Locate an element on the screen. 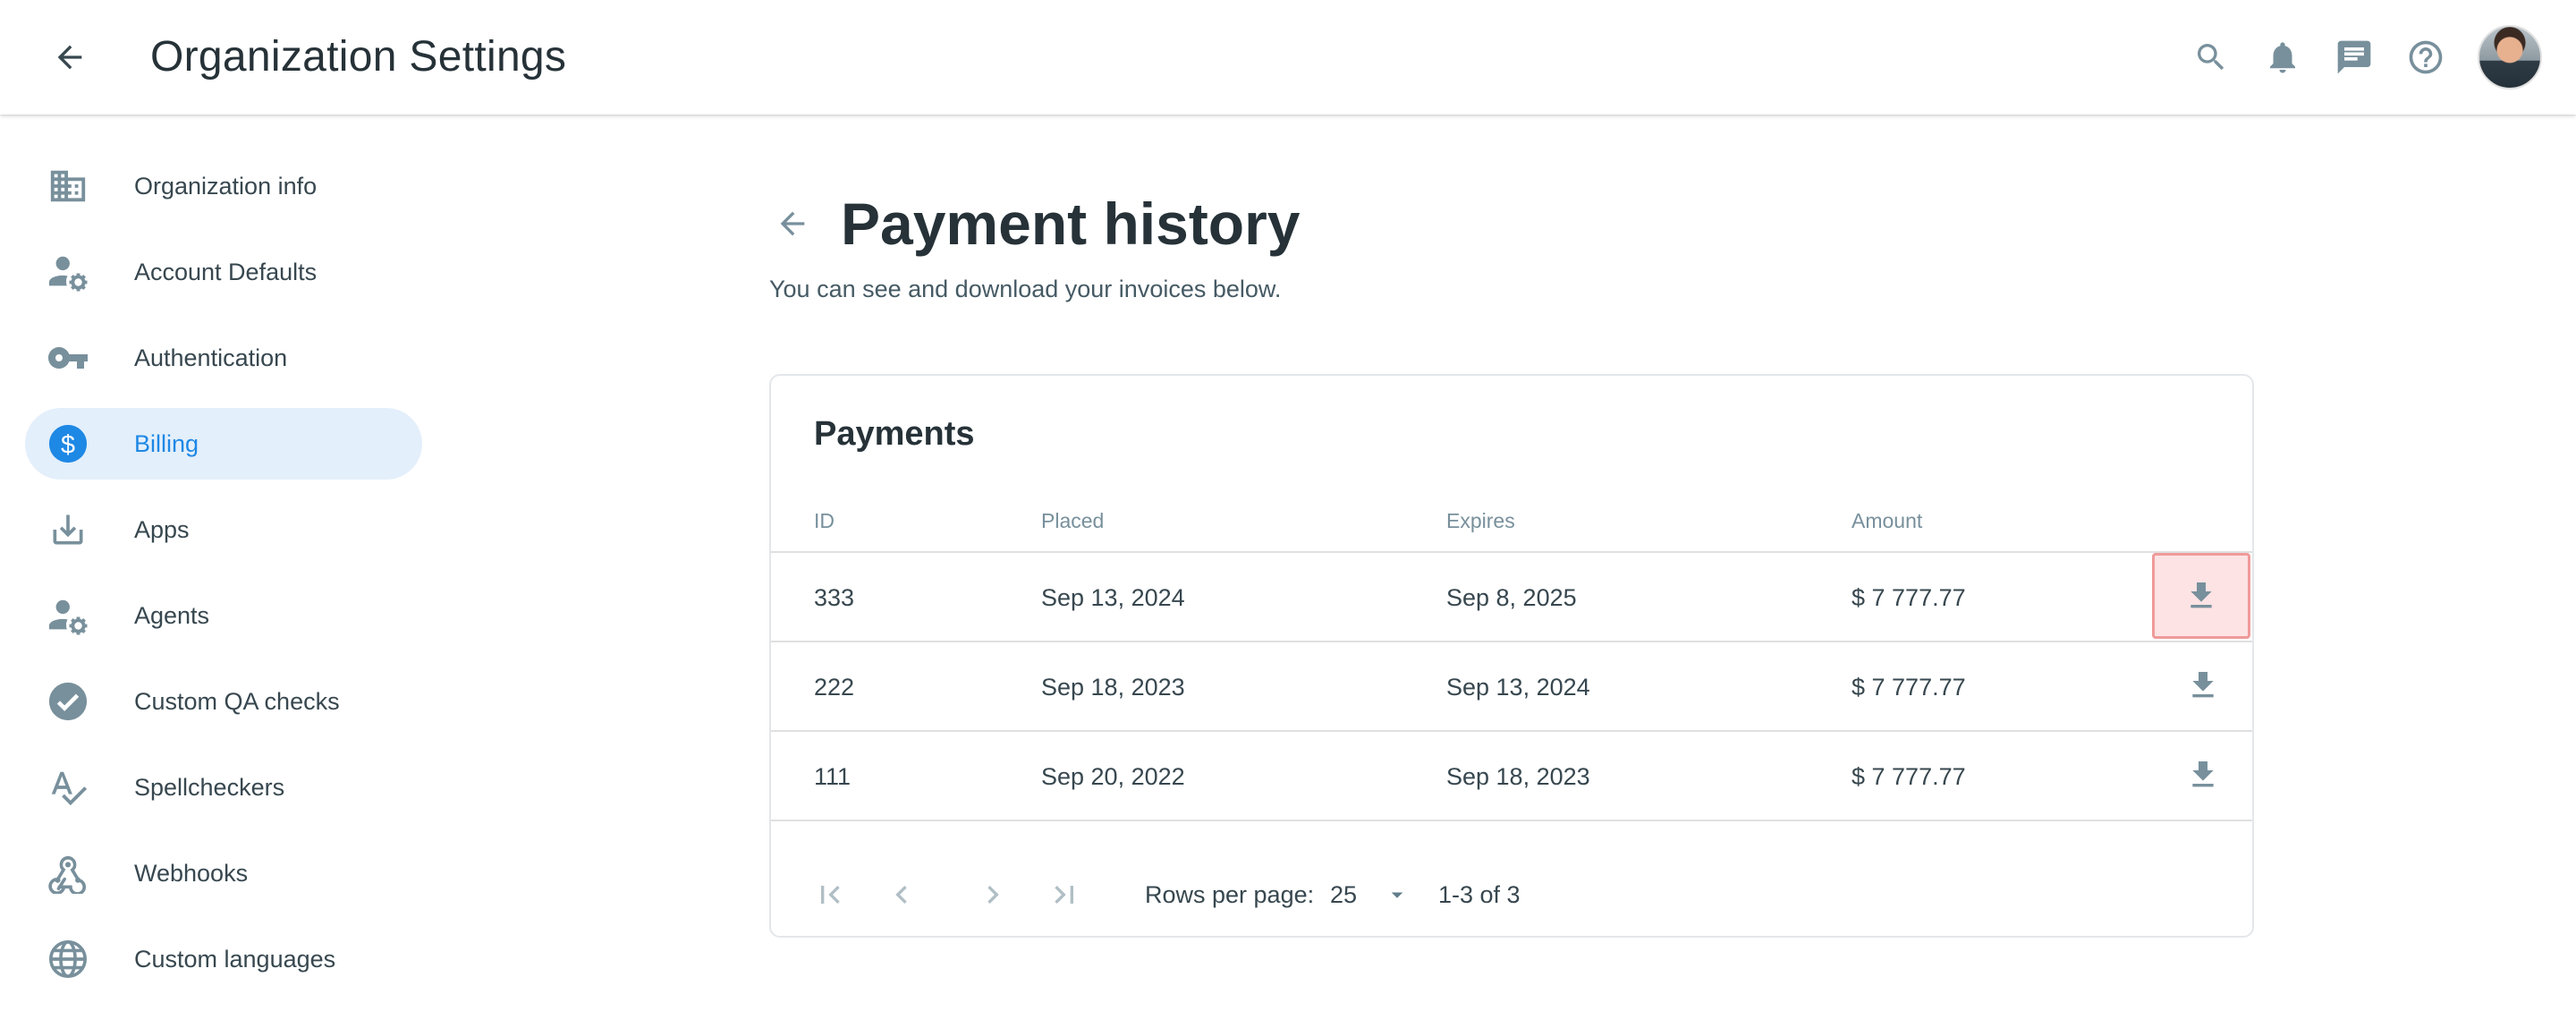  sidebar-item-spellcheckers: Spellcheckers is located at coordinates (223, 788).